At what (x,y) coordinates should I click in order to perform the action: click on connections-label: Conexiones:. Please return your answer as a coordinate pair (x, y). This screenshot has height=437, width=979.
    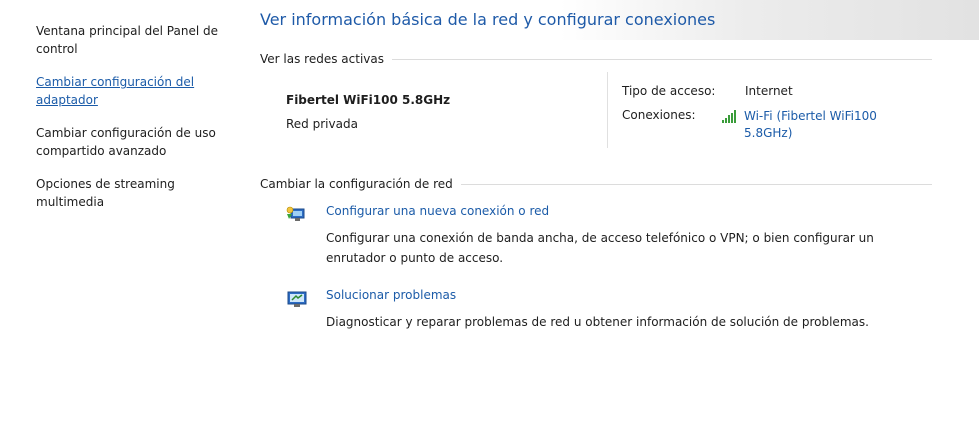
    Looking at the image, I should click on (659, 115).